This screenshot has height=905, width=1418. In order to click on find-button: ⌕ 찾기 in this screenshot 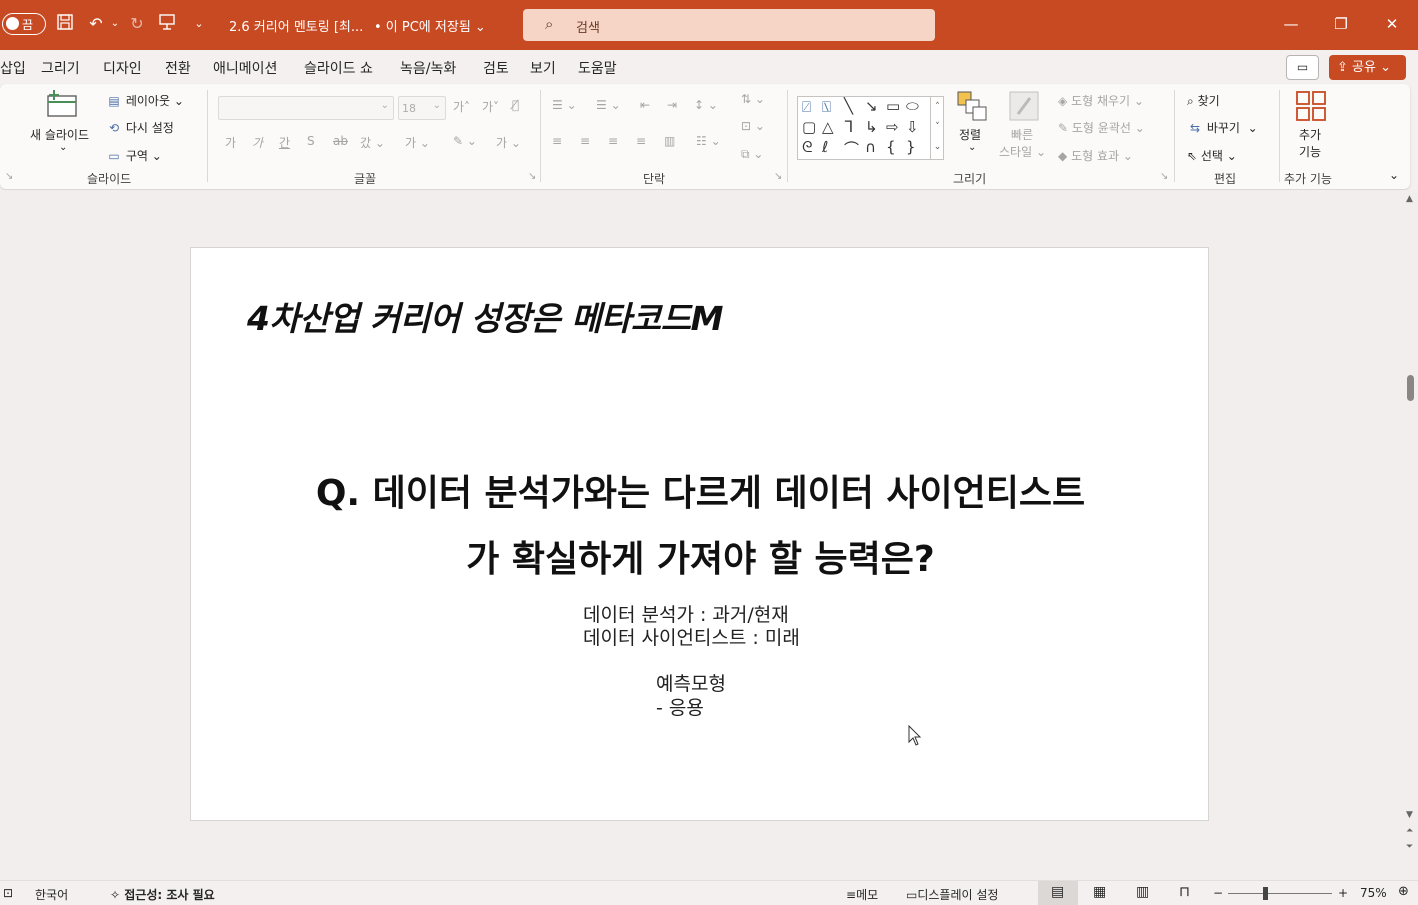, I will do `click(1203, 100)`.